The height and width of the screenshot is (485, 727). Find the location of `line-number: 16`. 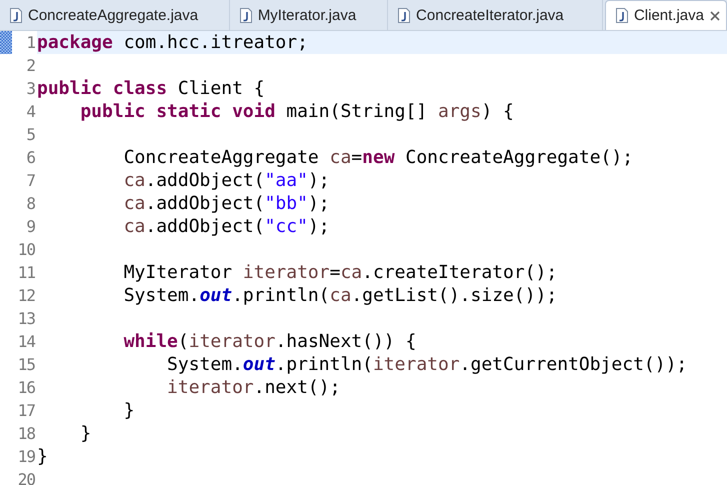

line-number: 16 is located at coordinates (26, 388).